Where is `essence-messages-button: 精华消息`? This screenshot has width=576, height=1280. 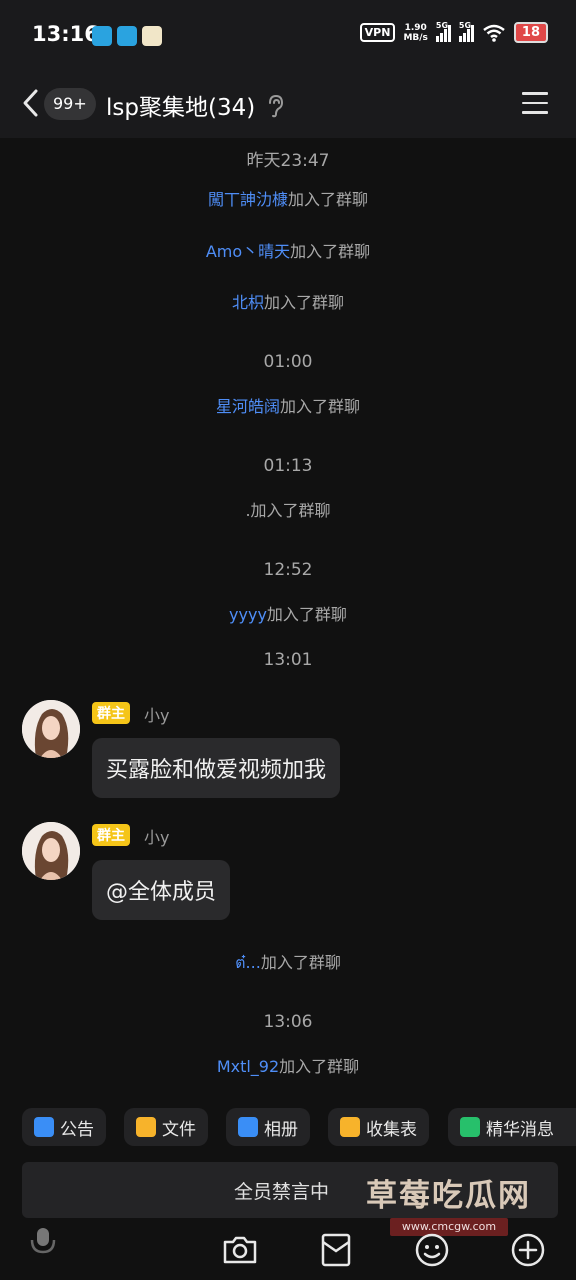
essence-messages-button: 精华消息 is located at coordinates (512, 1127).